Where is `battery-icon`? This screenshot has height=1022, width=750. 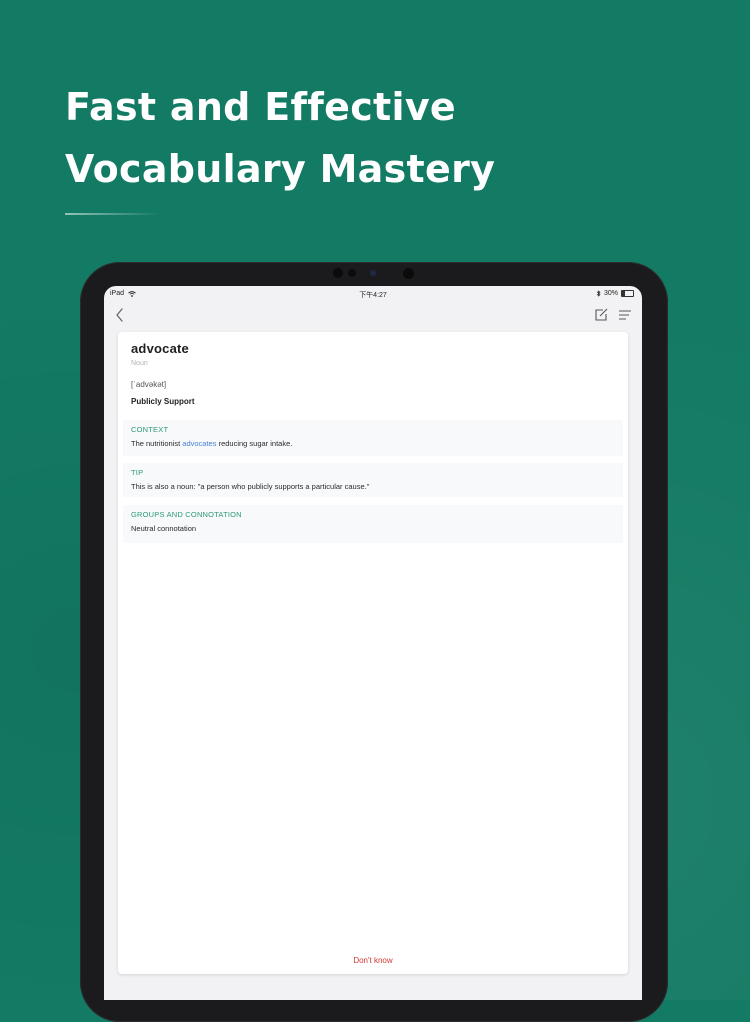
battery-icon is located at coordinates (627, 293).